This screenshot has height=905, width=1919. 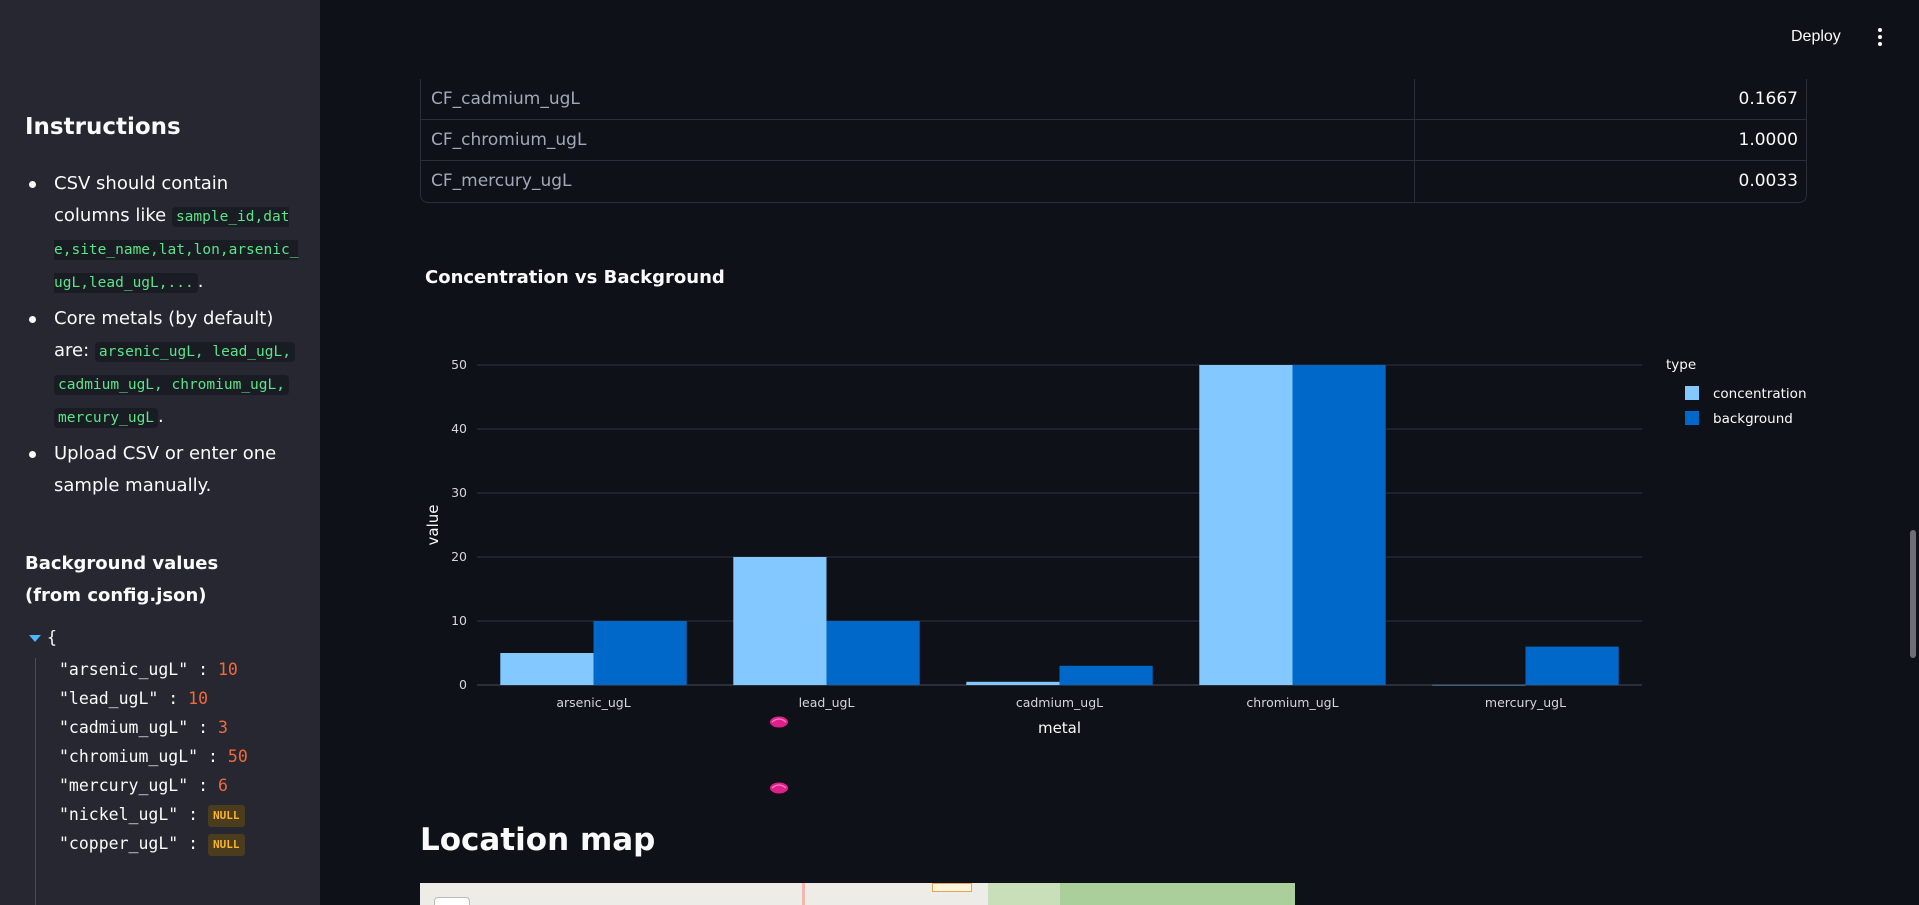 What do you see at coordinates (952, 887) in the screenshot?
I see `highway-shield-icon` at bounding box center [952, 887].